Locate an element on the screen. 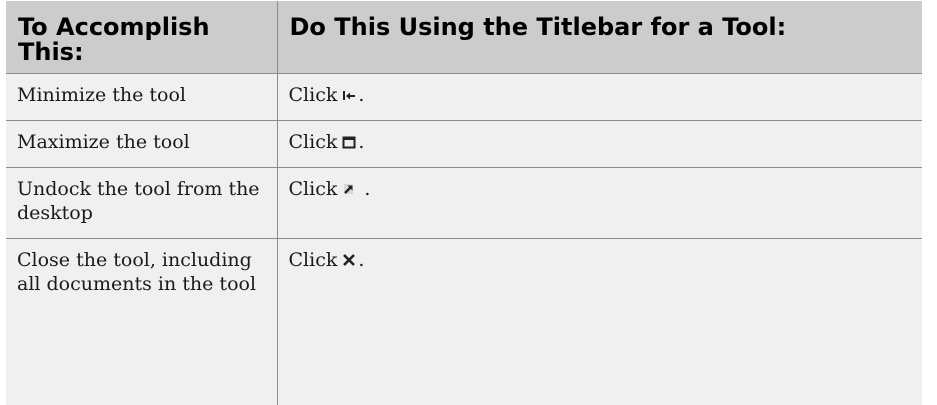 The width and height of the screenshot is (937, 405). minimize-icon is located at coordinates (349, 95).